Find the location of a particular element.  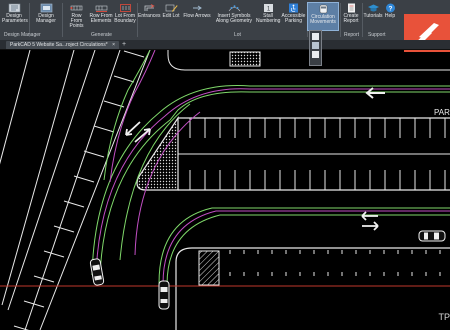

row-elements-icon is located at coordinates (101, 8).